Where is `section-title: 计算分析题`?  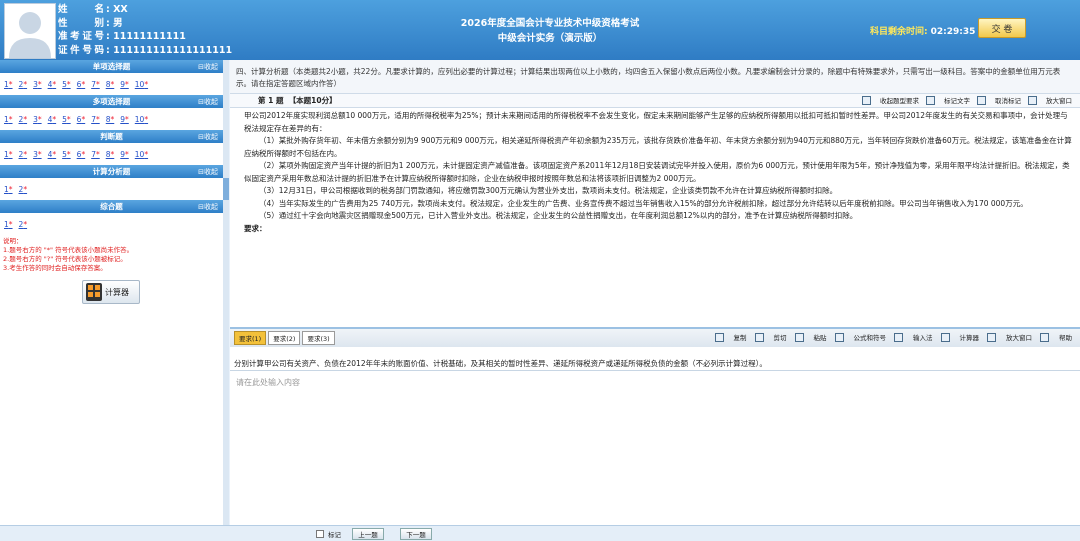 section-title: 计算分析题 is located at coordinates (111, 171).